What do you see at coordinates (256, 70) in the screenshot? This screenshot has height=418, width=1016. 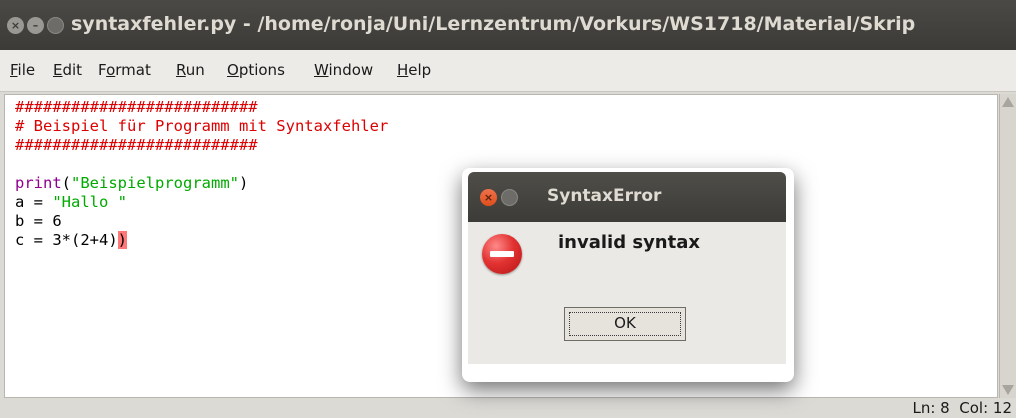 I see `menu-options: Options` at bounding box center [256, 70].